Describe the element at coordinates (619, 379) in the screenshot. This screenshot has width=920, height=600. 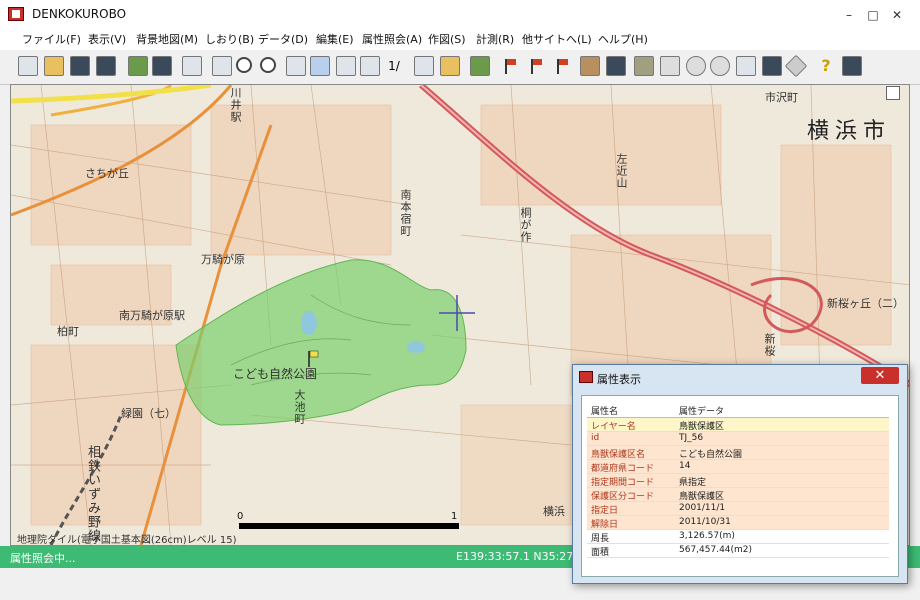
I see `dialog-title: 属性表示` at that location.